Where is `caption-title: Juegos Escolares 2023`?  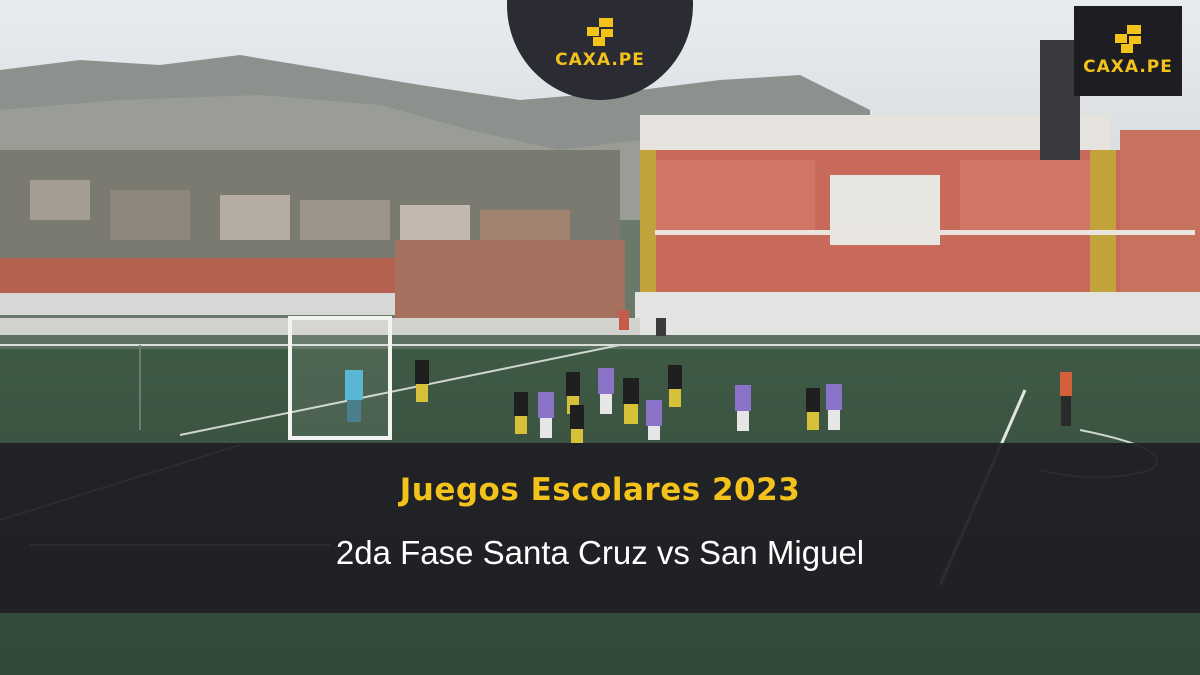 caption-title: Juegos Escolares 2023 is located at coordinates (600, 490).